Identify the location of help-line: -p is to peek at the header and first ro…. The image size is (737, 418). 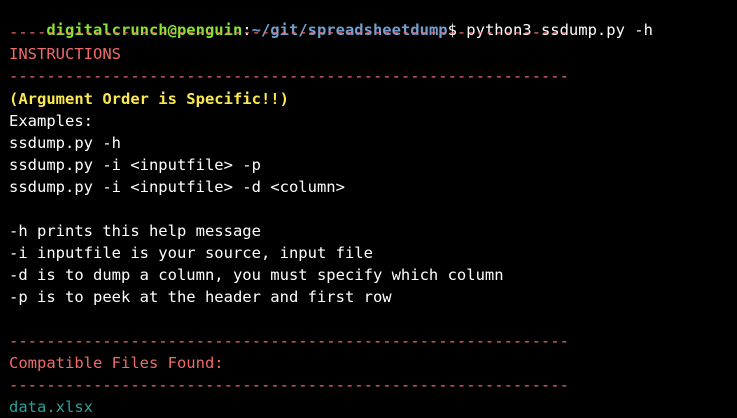
(200, 297).